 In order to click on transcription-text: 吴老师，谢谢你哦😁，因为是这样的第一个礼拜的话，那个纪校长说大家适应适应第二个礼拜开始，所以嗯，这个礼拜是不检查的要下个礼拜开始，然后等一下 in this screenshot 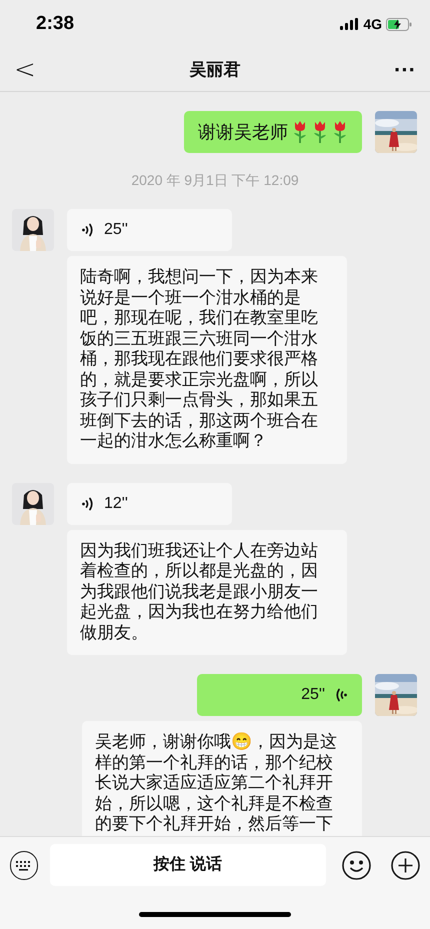, I will do `click(222, 778)`.